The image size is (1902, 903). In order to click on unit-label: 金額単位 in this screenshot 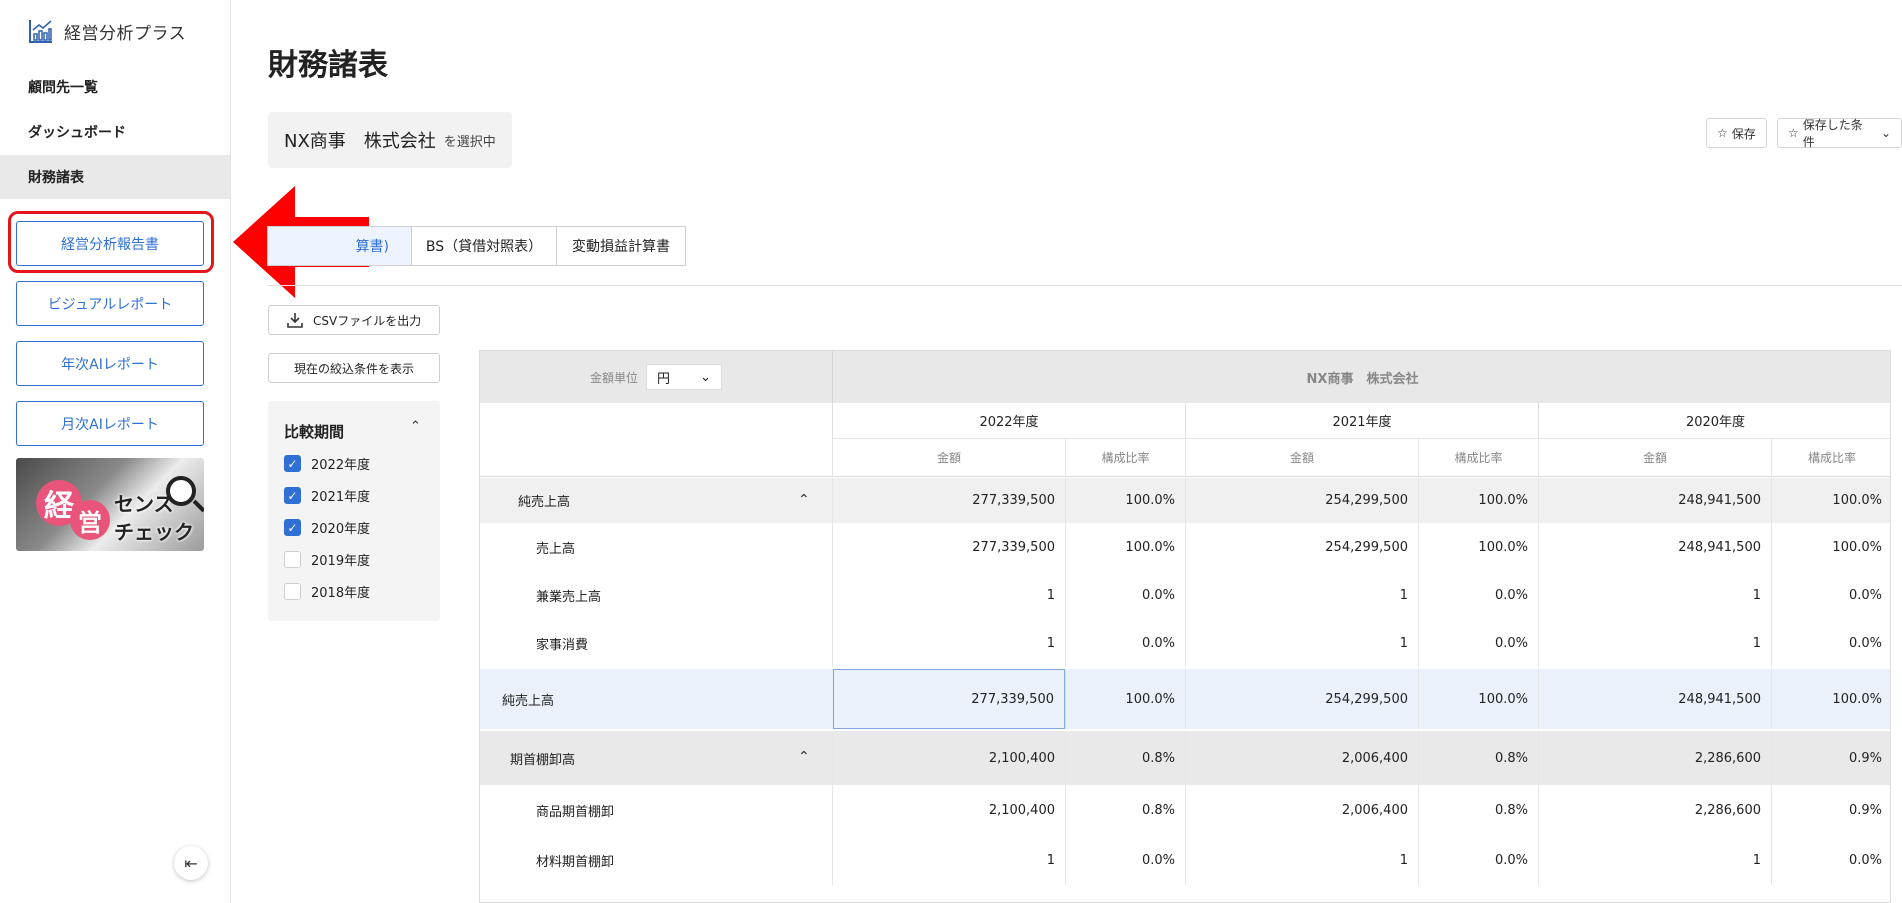, I will do `click(613, 377)`.